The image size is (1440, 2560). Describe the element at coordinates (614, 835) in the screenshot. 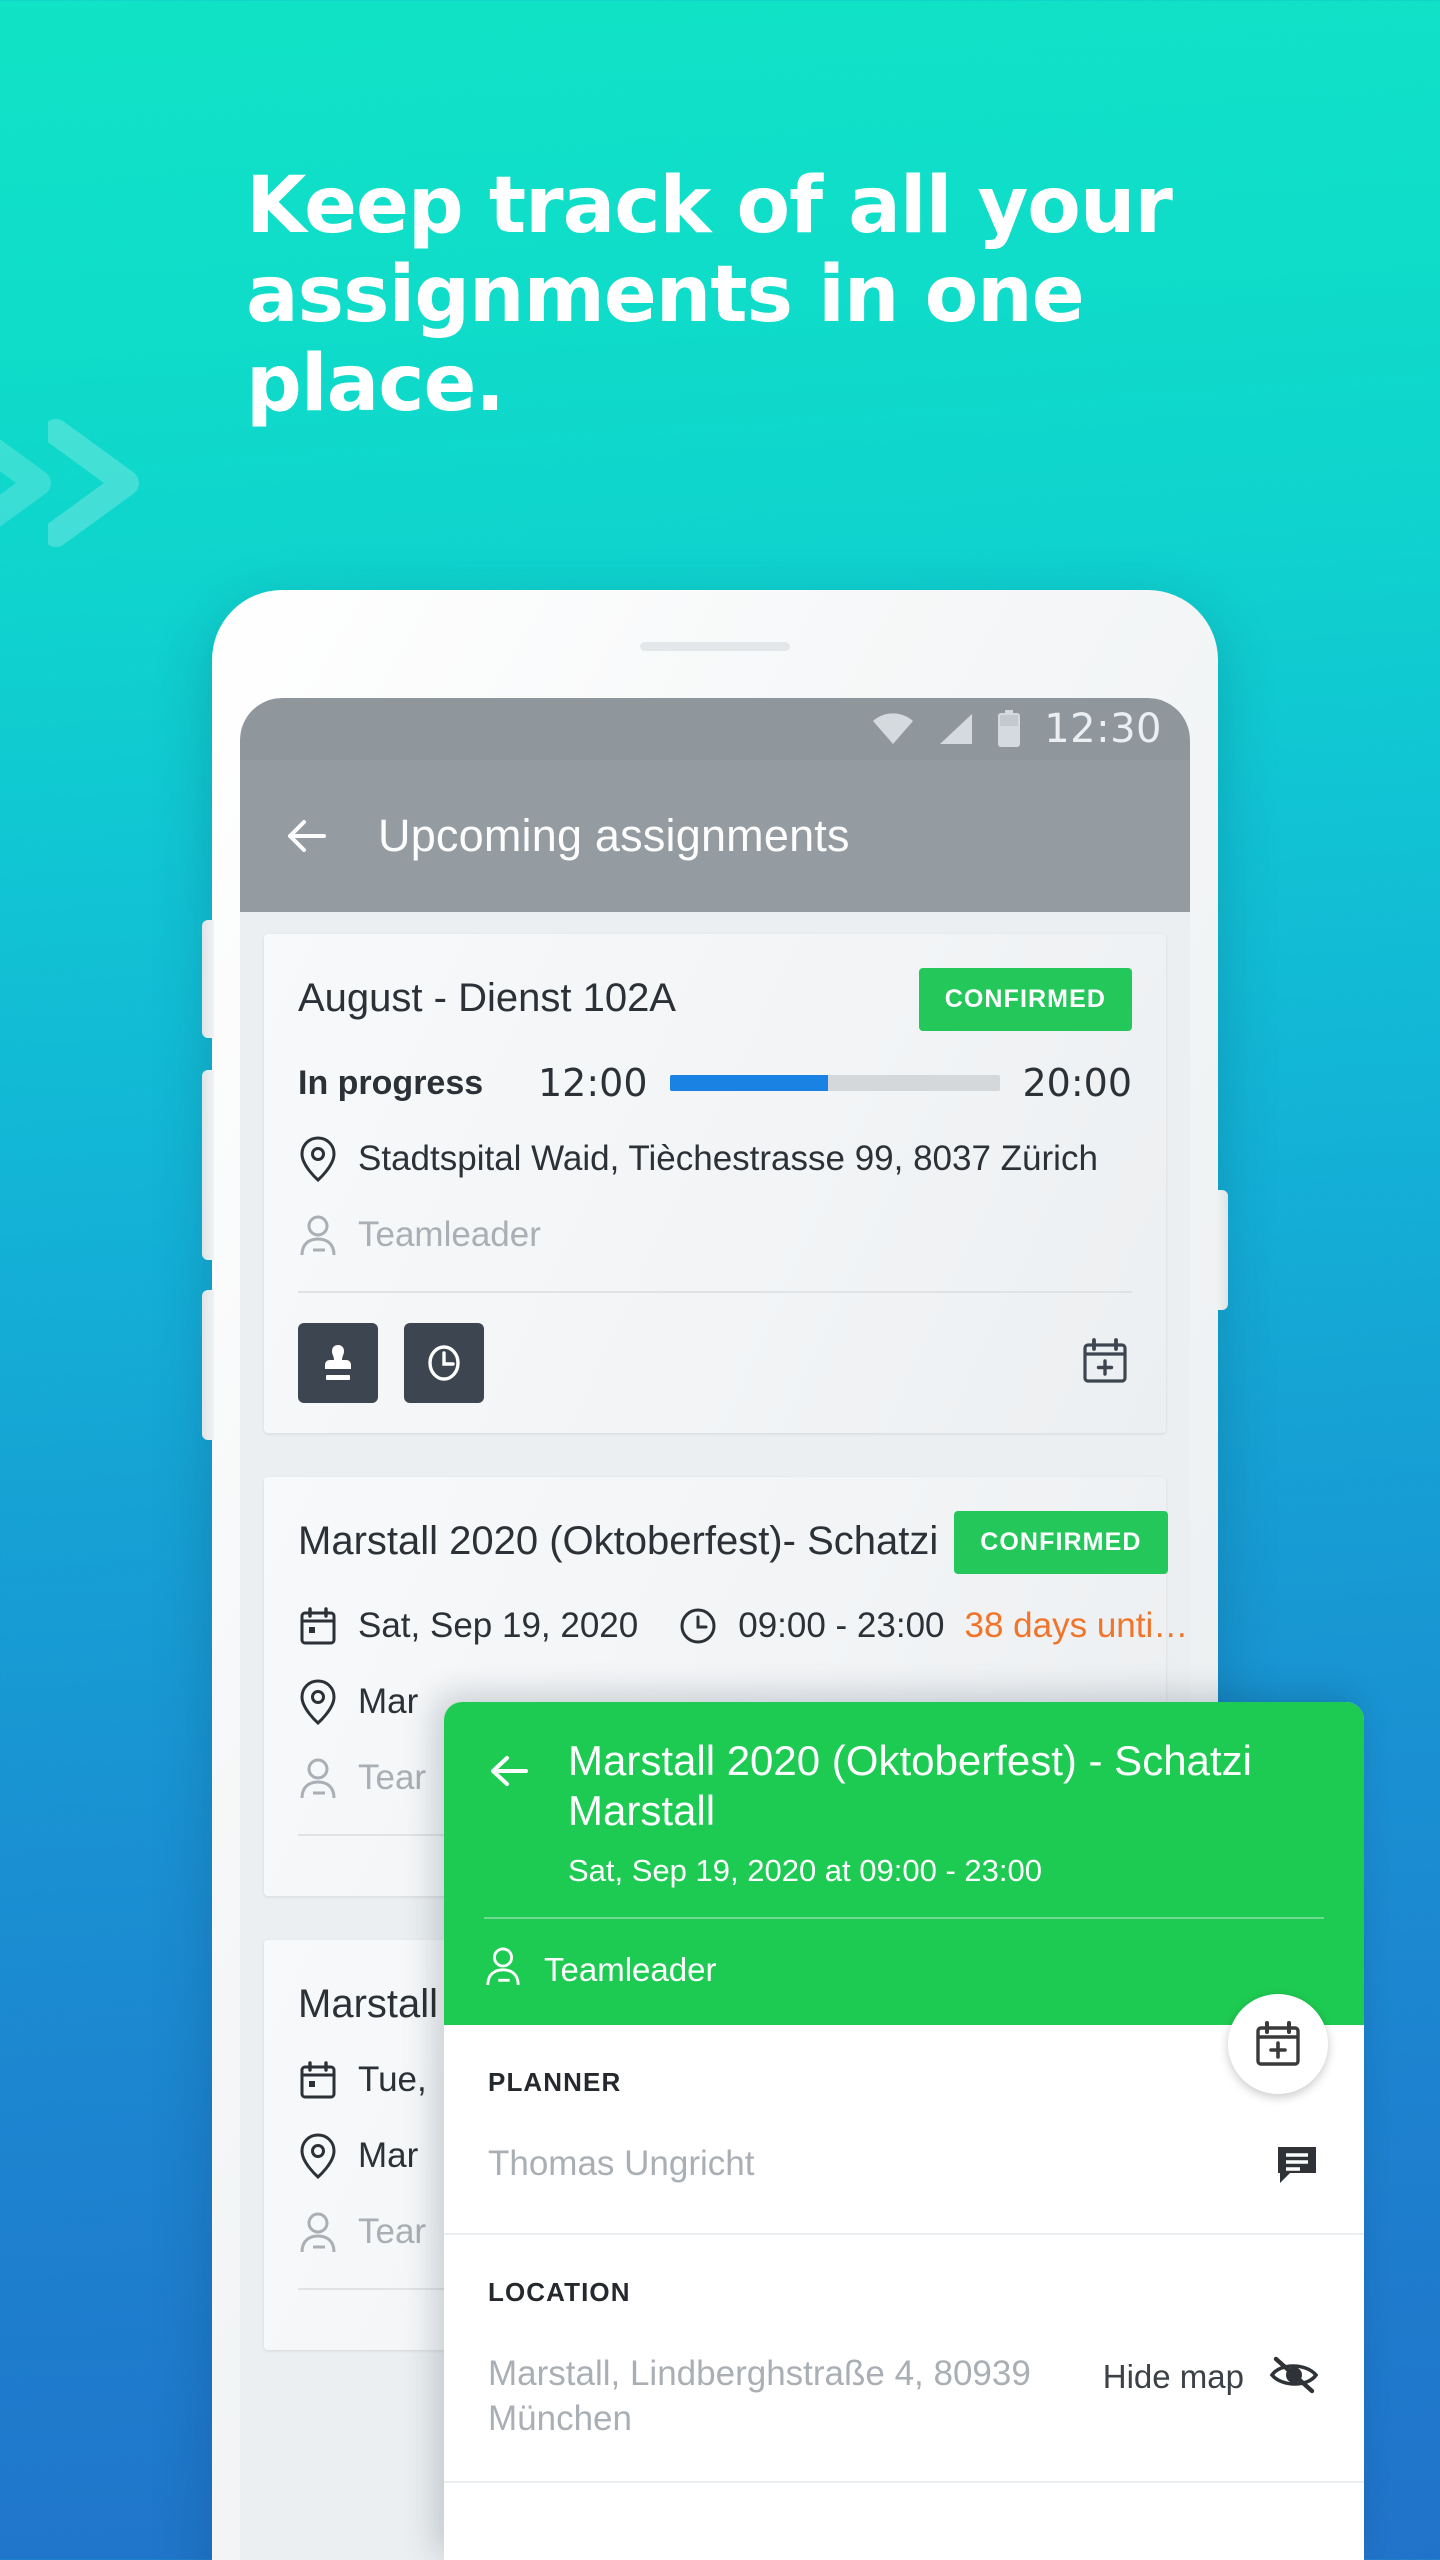

I see `page-title: Upcoming assignments` at that location.